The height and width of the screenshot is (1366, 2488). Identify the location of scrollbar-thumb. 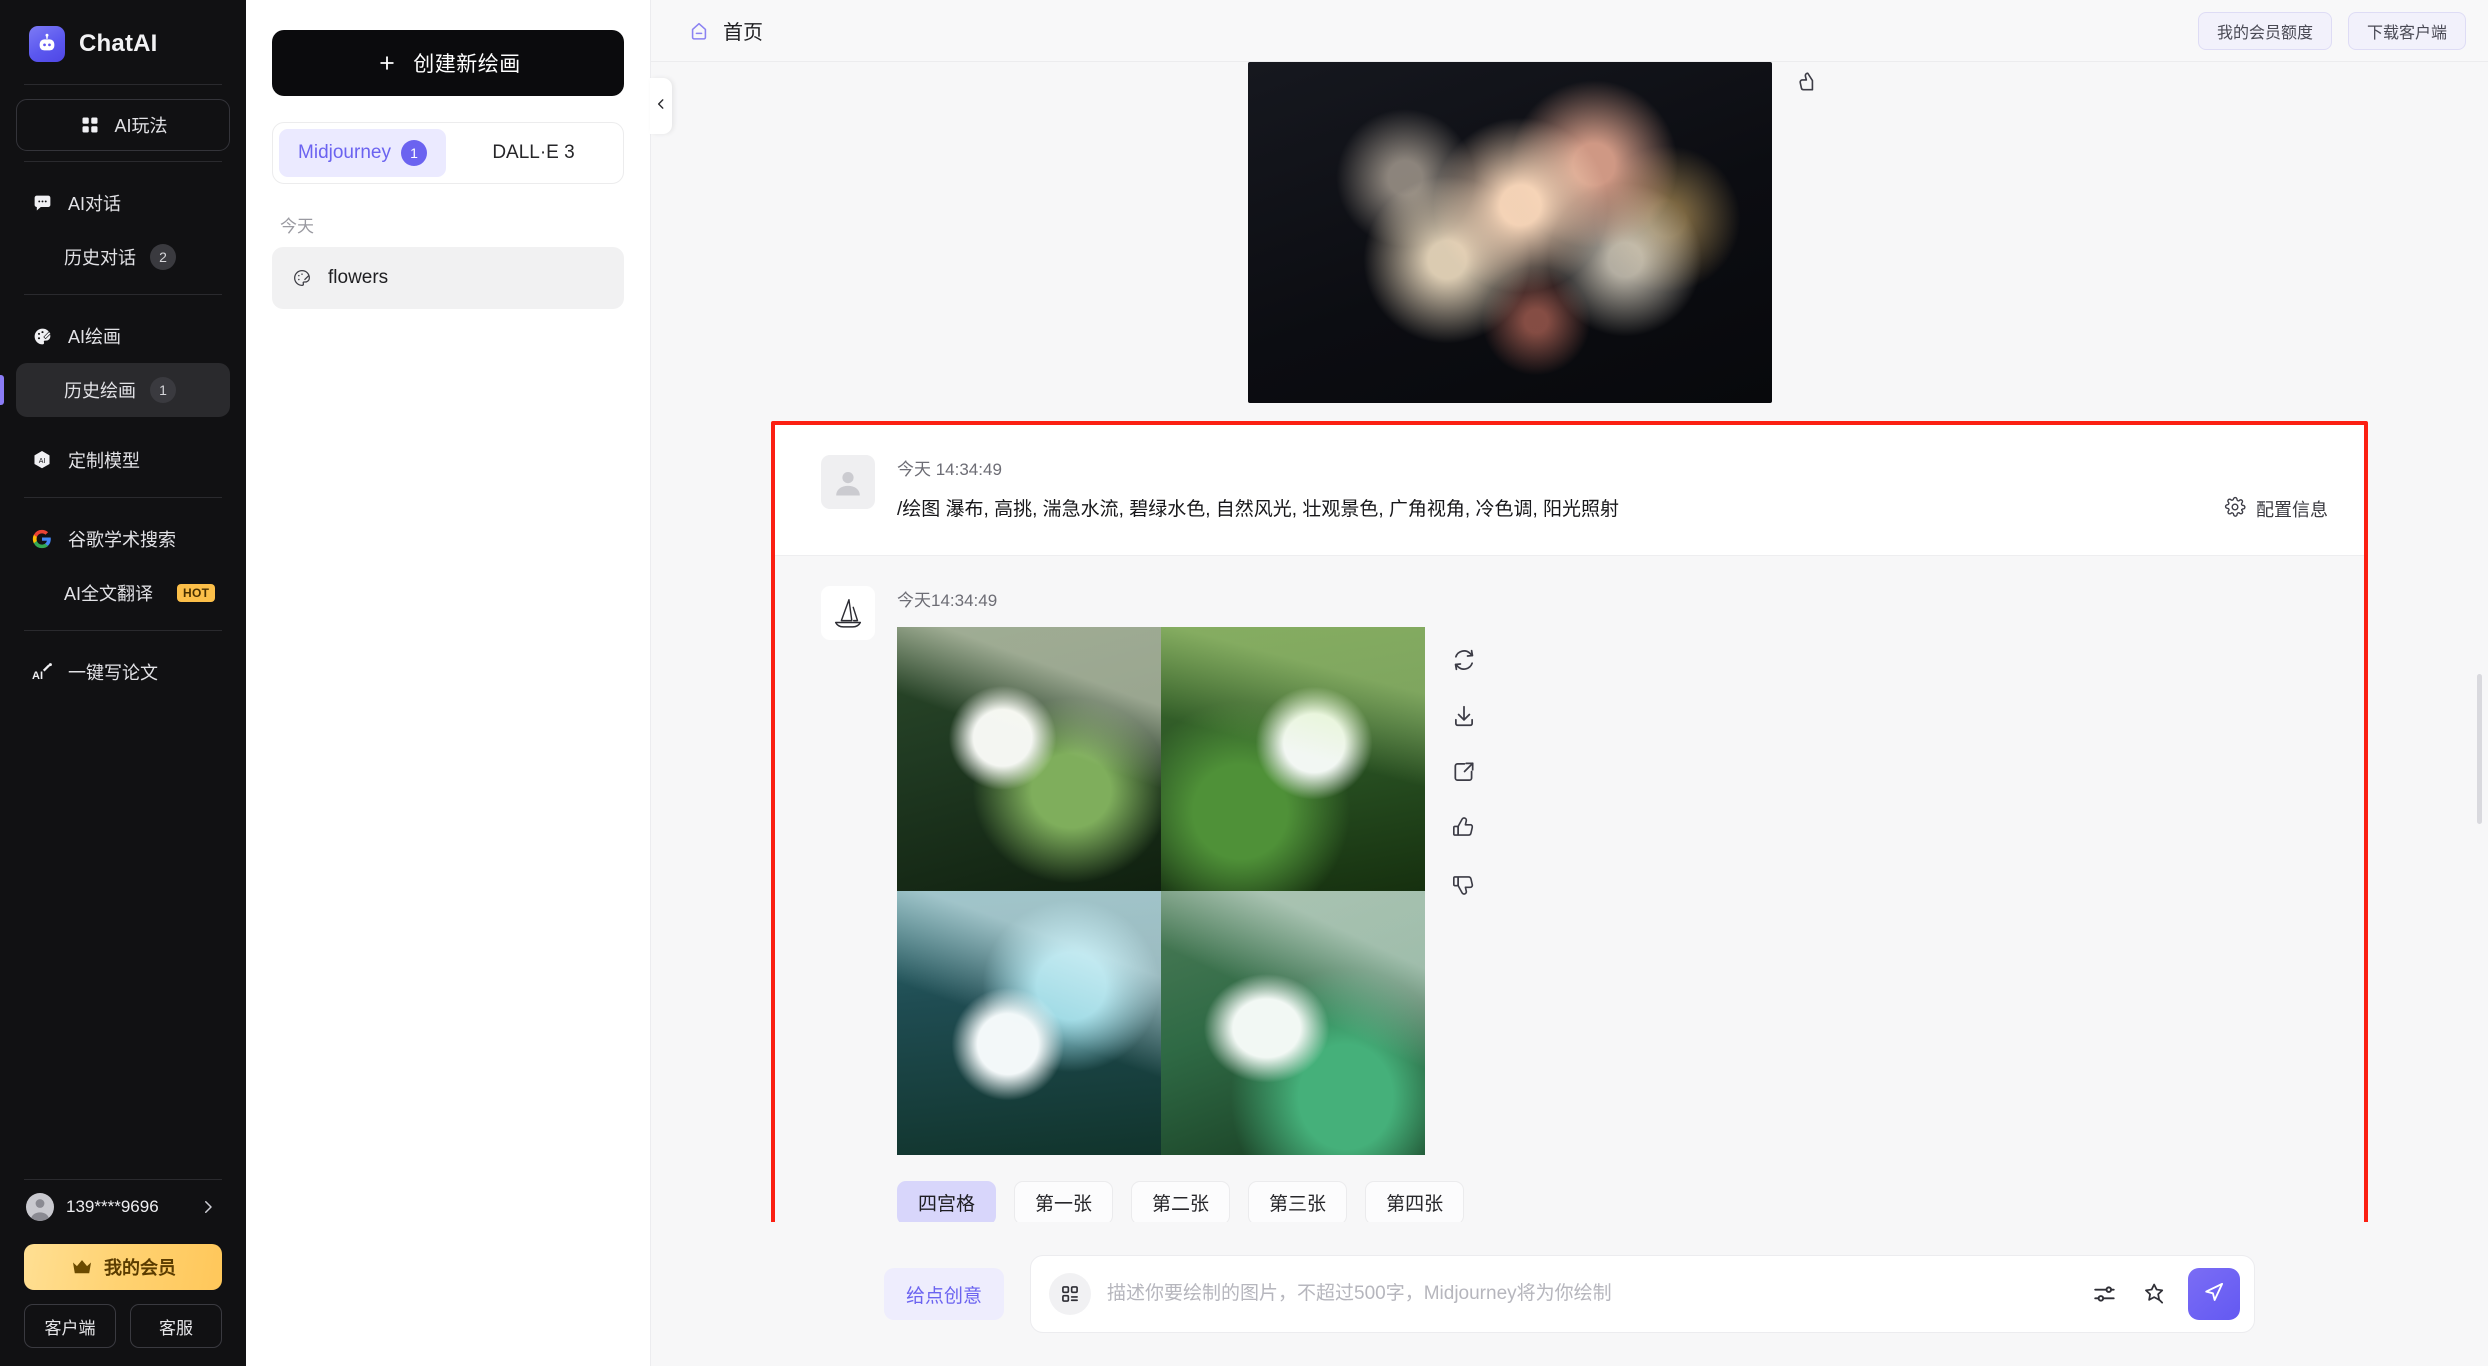
(2479, 749).